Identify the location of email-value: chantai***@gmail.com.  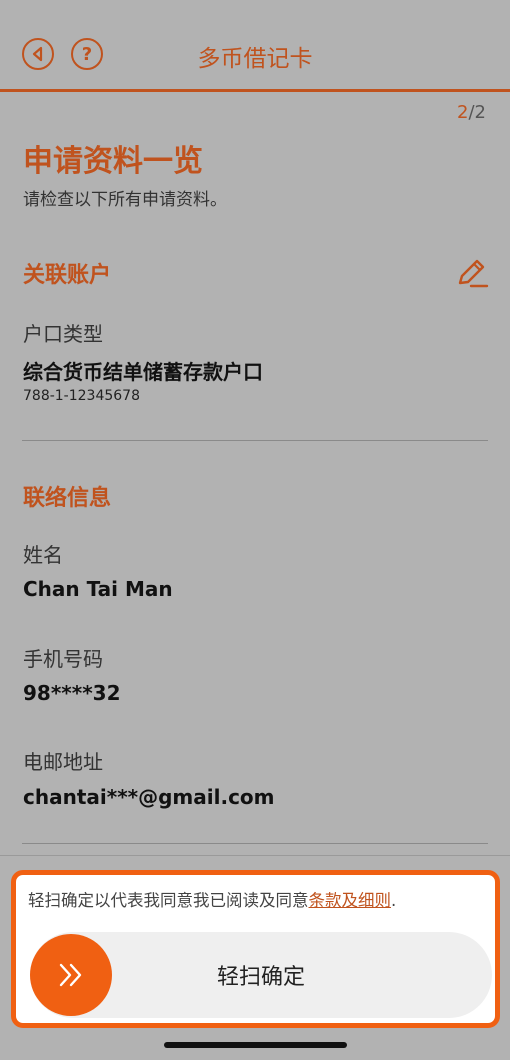
(149, 797).